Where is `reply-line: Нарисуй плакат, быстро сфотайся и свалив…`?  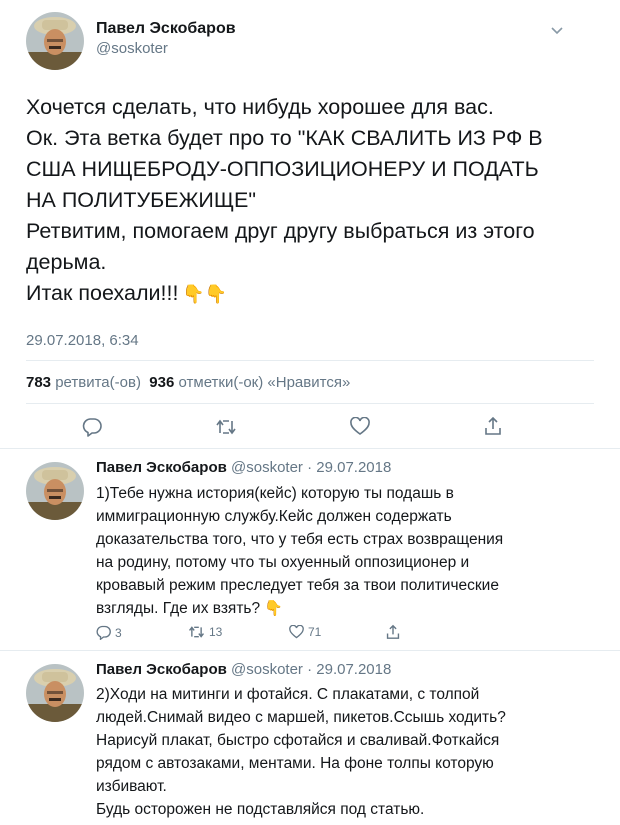 reply-line: Нарисуй плакат, быстро сфотайся и свалив… is located at coordinates (298, 740).